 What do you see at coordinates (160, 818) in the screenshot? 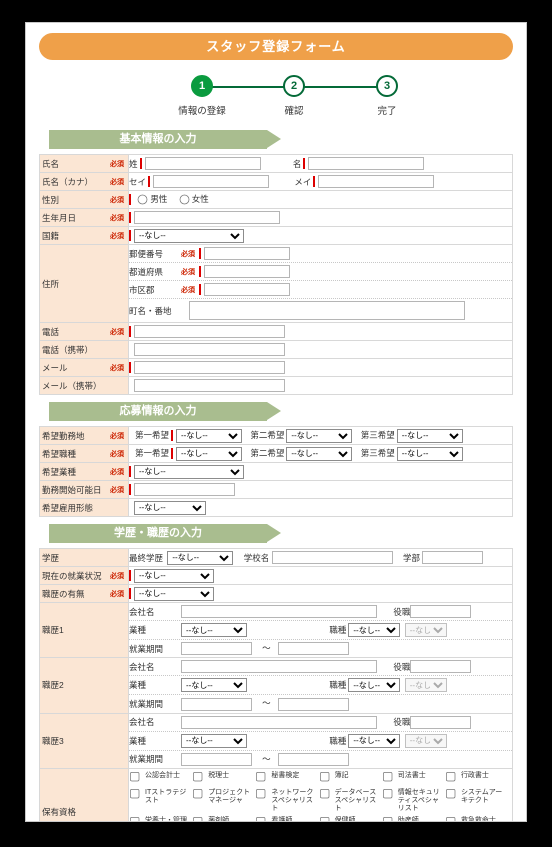
I see `license-checkbox-12: 栄養士・管理栄養士` at bounding box center [160, 818].